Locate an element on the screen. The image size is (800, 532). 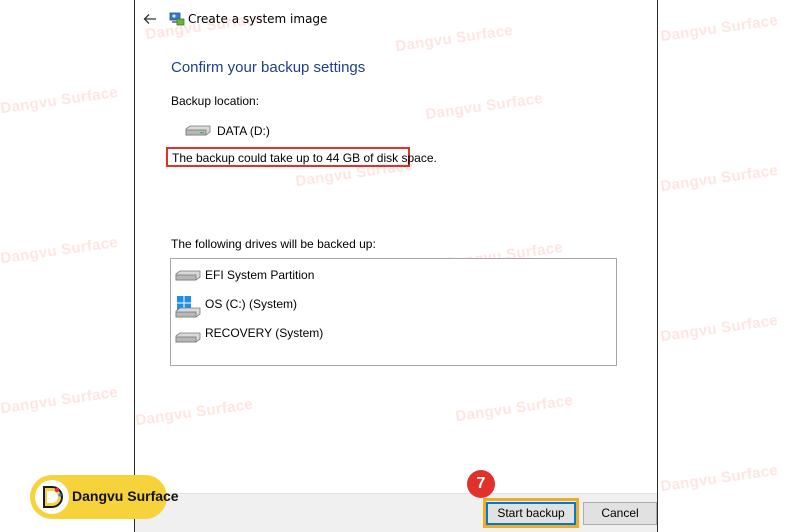
title-bar: Create a system image is located at coordinates (396, 20).